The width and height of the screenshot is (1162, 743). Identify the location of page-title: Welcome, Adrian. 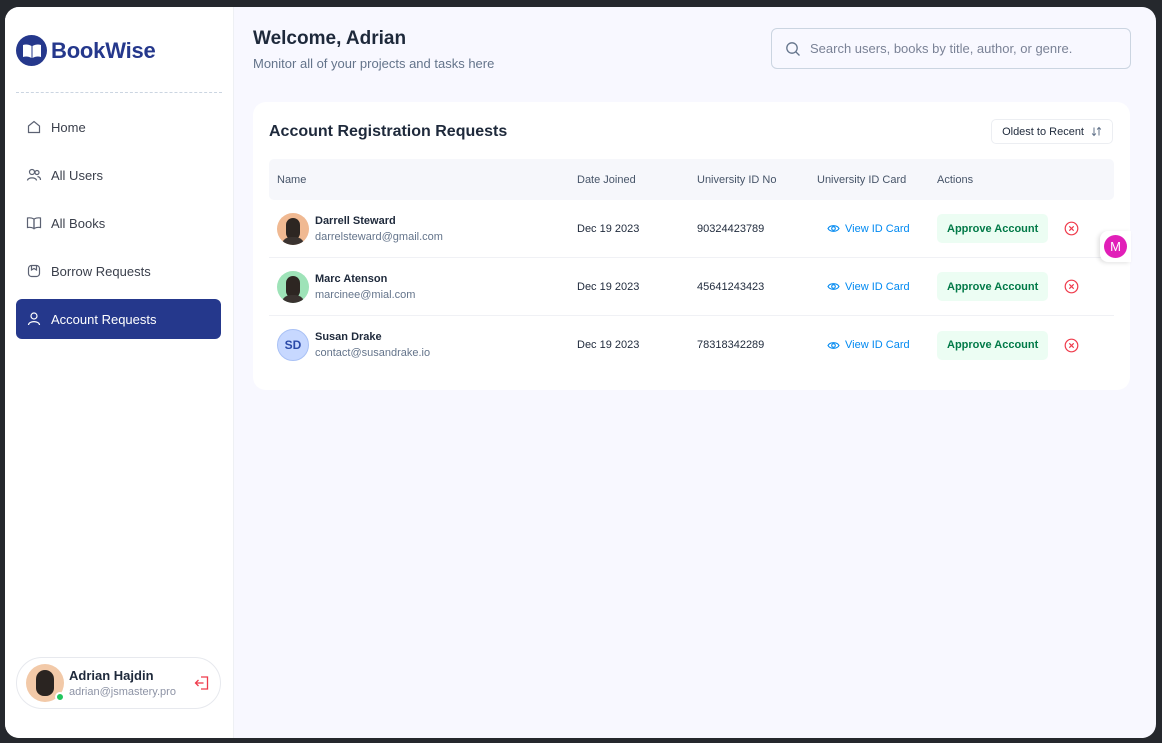
(330, 38).